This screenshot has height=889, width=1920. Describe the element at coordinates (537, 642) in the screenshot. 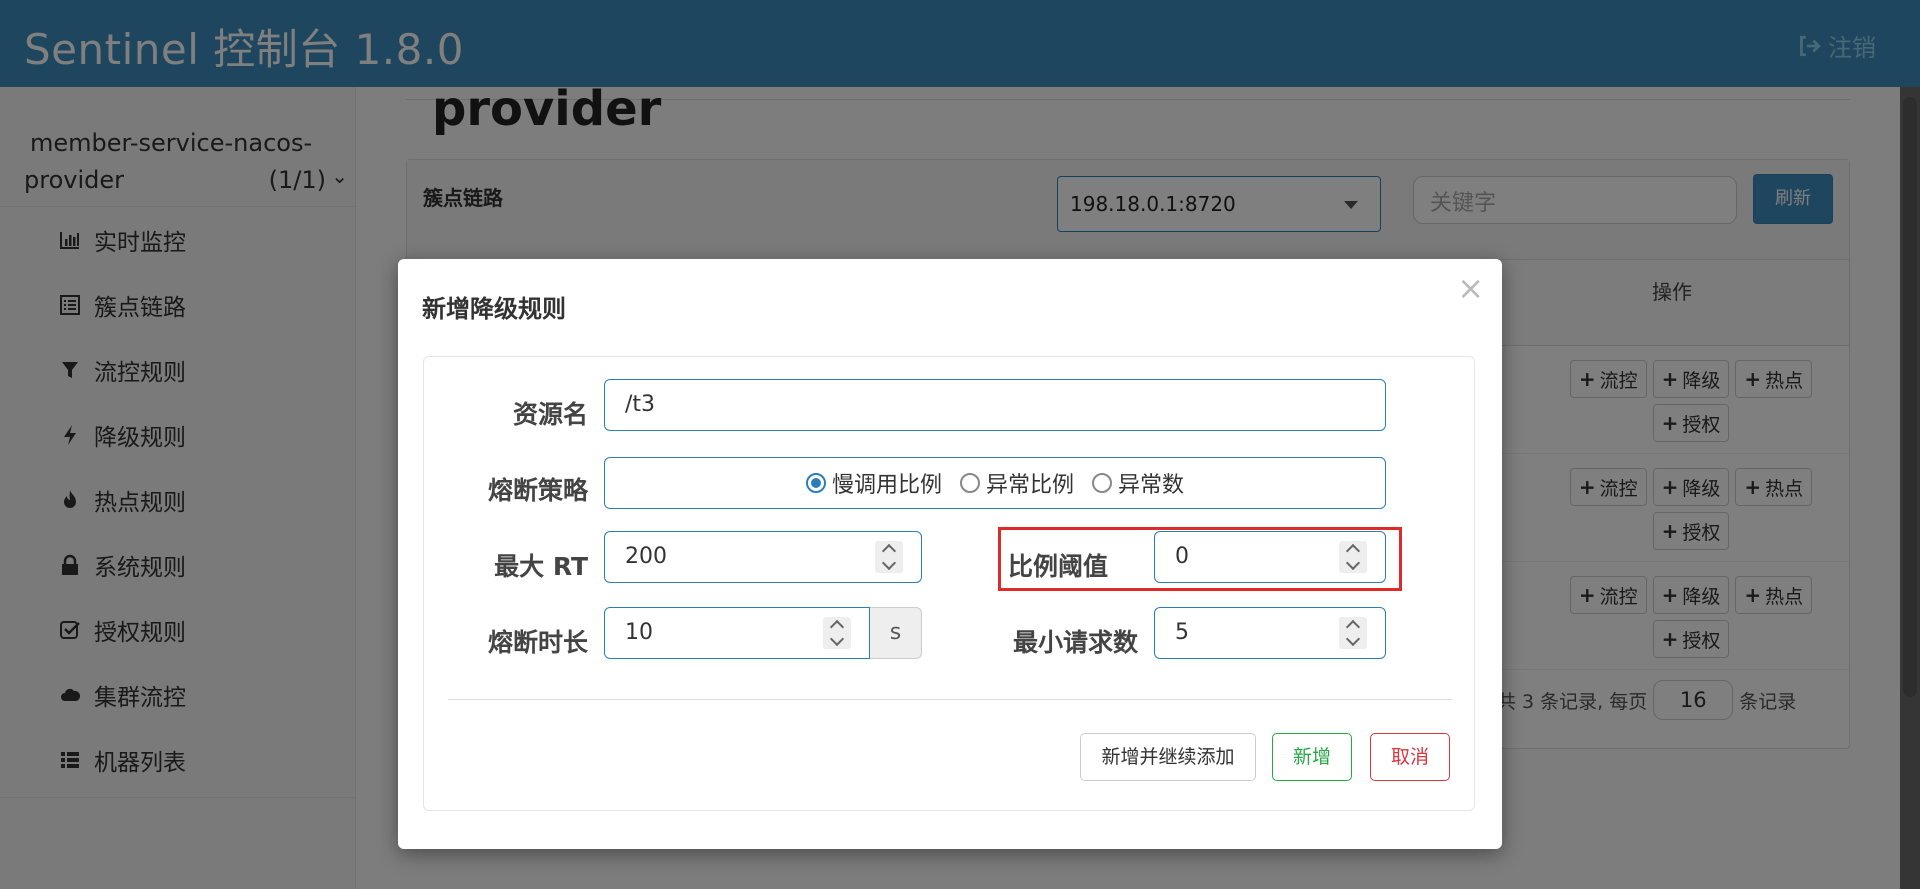

I see `break-duration-label: 熔断时长` at that location.